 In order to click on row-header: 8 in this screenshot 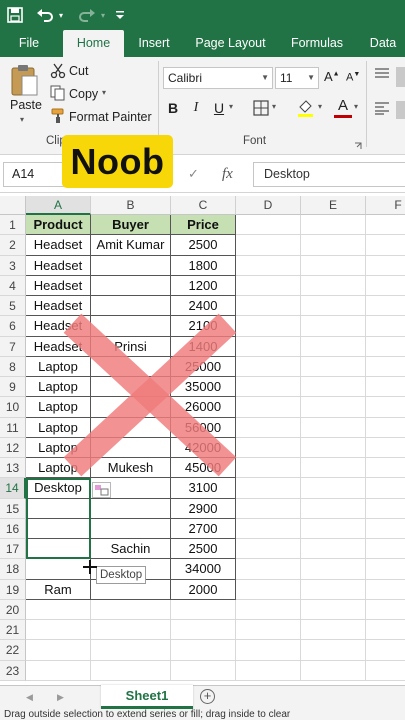, I will do `click(13, 366)`.